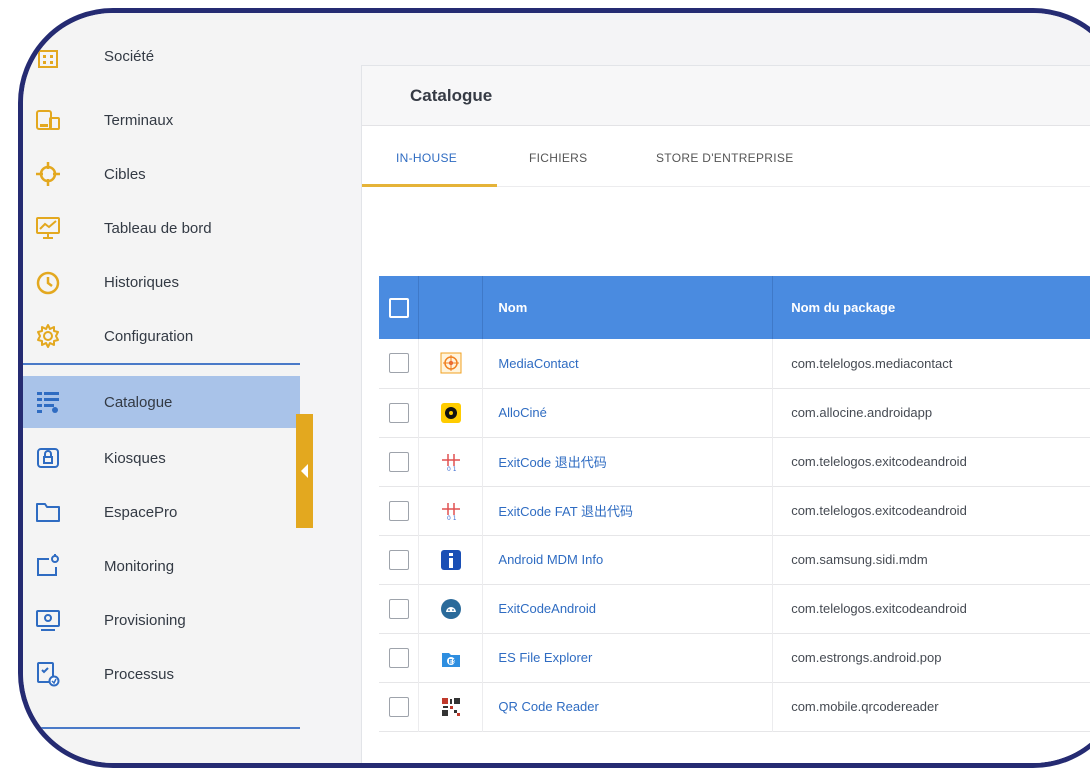 The image size is (1090, 771). What do you see at coordinates (548, 706) in the screenshot?
I see `app-name-link: QR Code Reader` at bounding box center [548, 706].